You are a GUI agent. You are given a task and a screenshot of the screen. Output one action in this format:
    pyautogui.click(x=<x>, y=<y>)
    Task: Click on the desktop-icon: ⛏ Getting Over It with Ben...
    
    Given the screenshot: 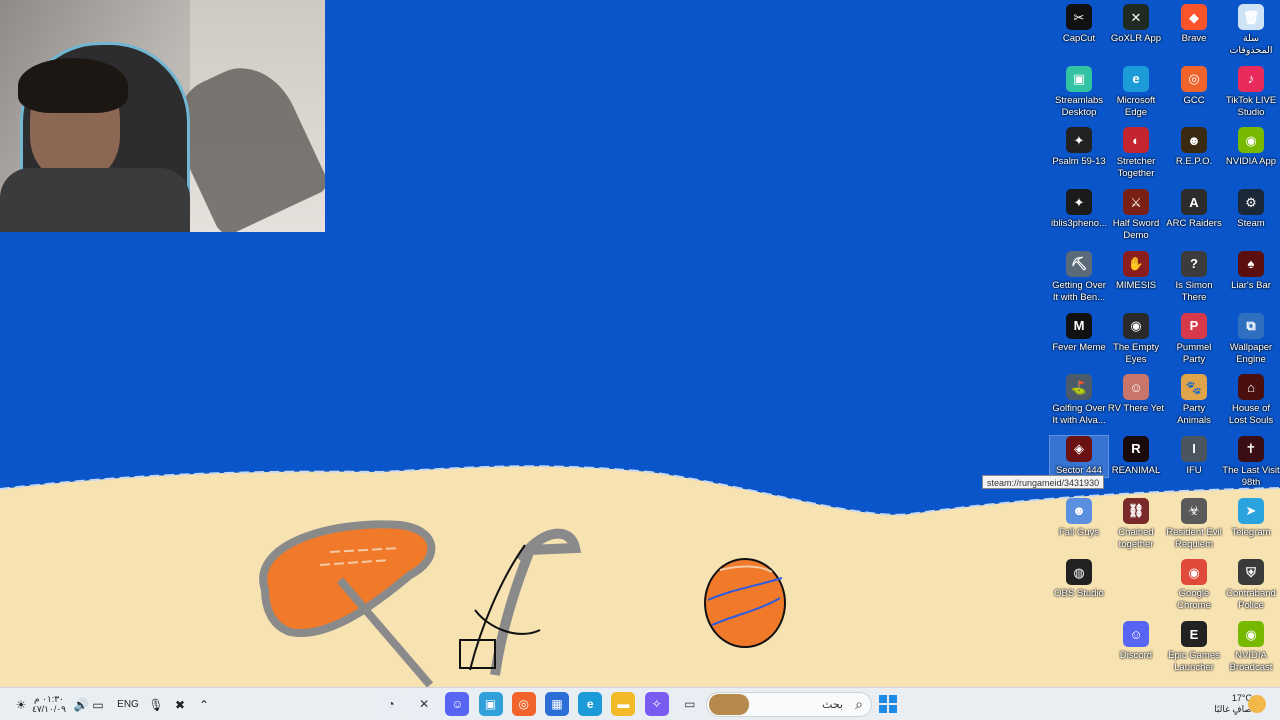 What is the action you would take?
    pyautogui.click(x=1079, y=277)
    